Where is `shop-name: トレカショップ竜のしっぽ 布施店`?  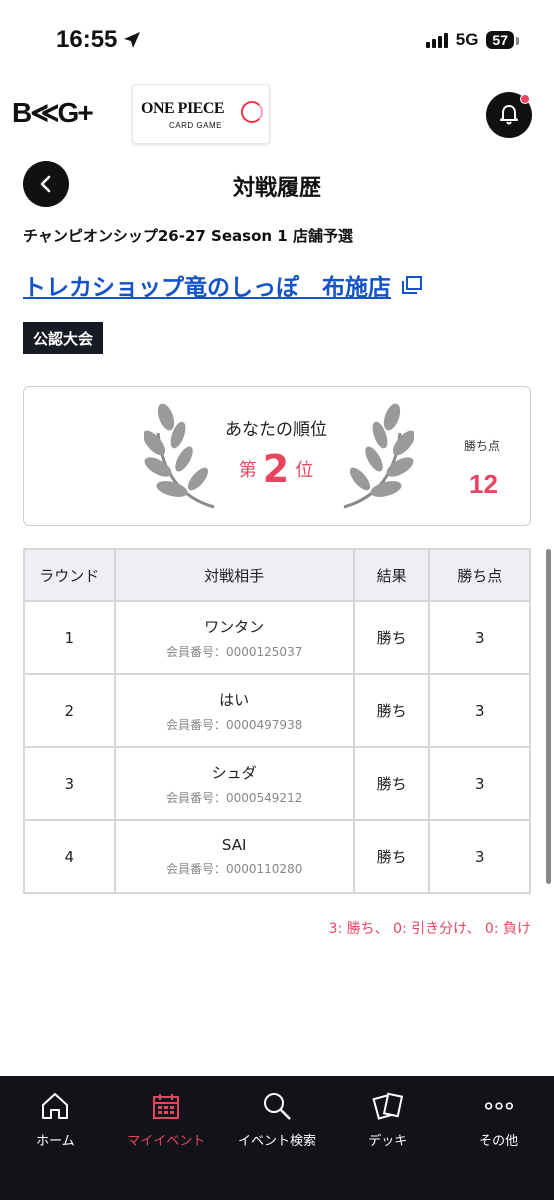
shop-name: トレカショップ竜のしっぽ 布施店 is located at coordinates (207, 288).